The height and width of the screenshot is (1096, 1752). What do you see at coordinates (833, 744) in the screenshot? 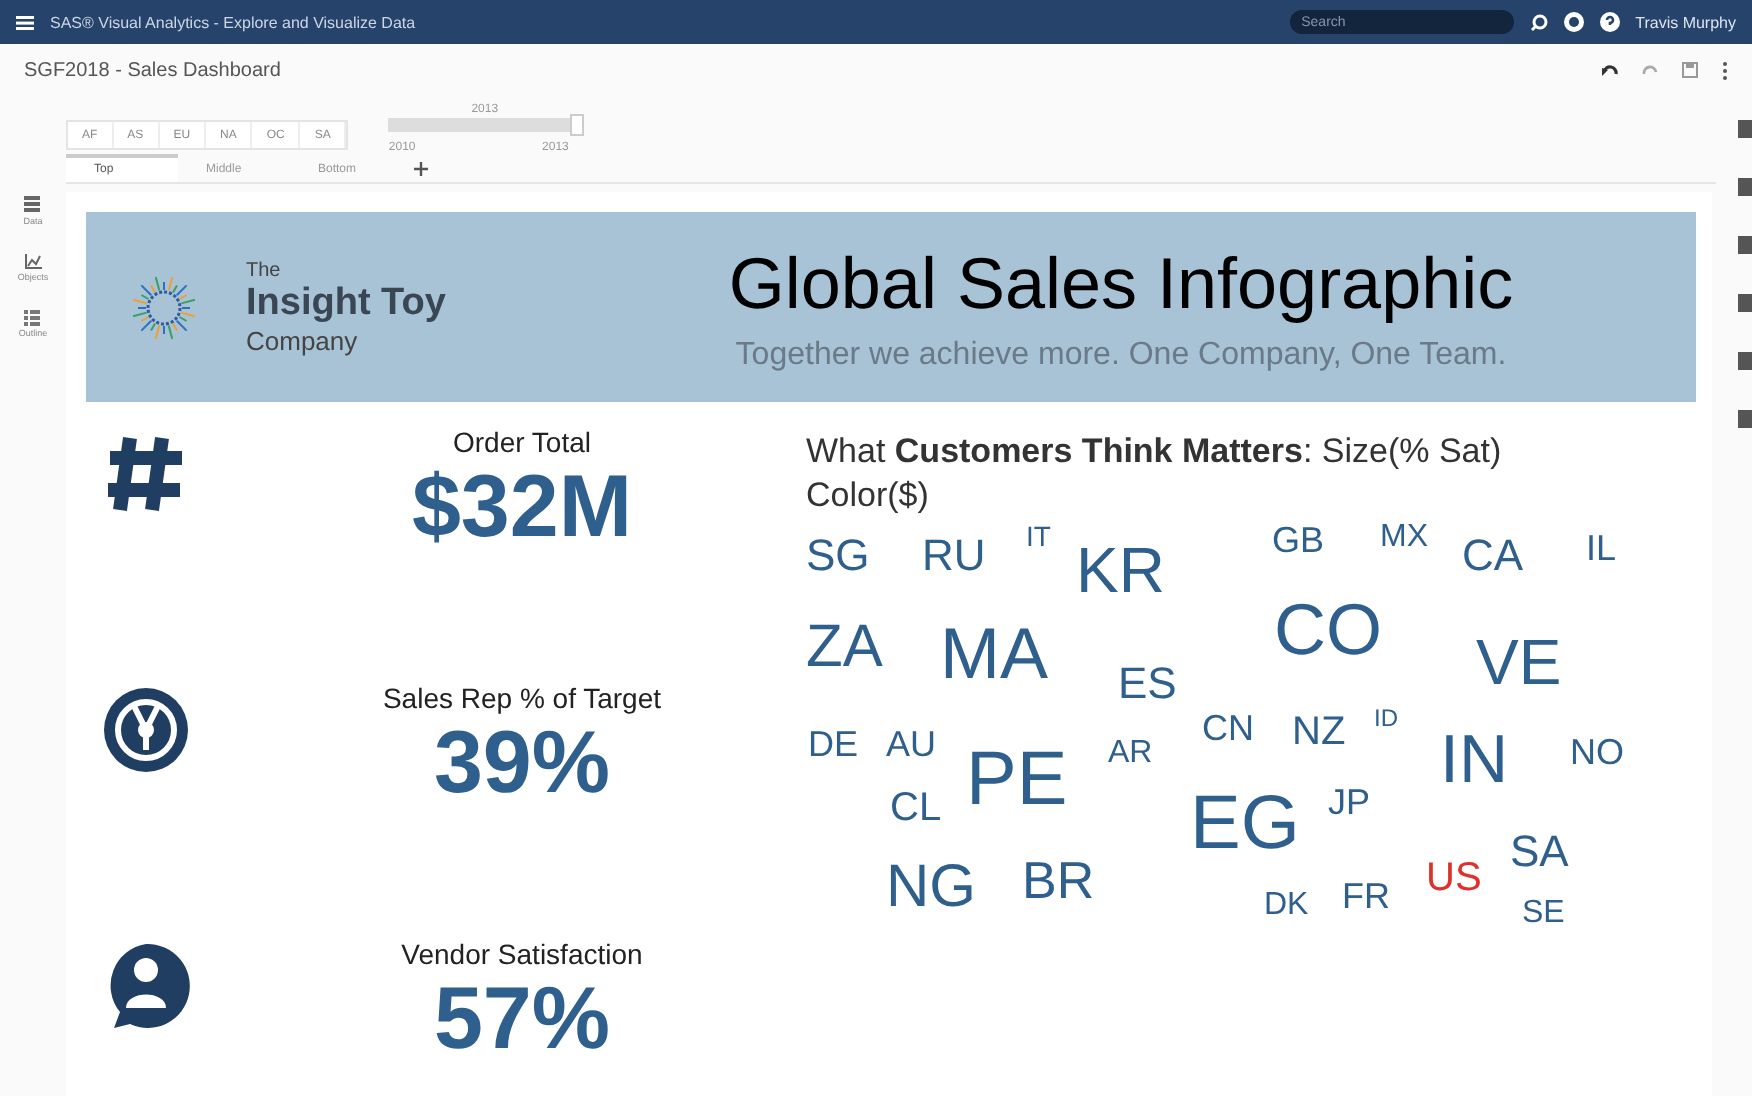
I see `cloud-word: DE` at bounding box center [833, 744].